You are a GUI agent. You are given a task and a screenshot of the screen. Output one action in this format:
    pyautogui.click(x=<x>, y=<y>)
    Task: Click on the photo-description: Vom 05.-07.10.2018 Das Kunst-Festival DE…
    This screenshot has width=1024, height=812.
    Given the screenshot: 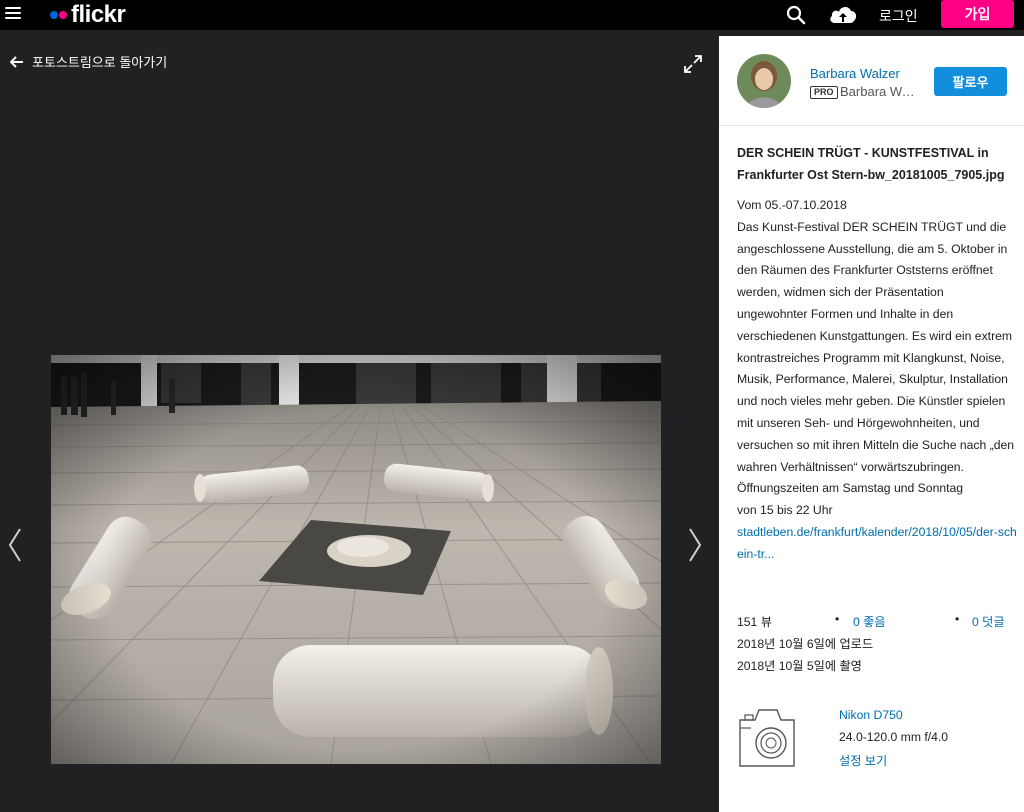 What is the action you would take?
    pyautogui.click(x=877, y=380)
    